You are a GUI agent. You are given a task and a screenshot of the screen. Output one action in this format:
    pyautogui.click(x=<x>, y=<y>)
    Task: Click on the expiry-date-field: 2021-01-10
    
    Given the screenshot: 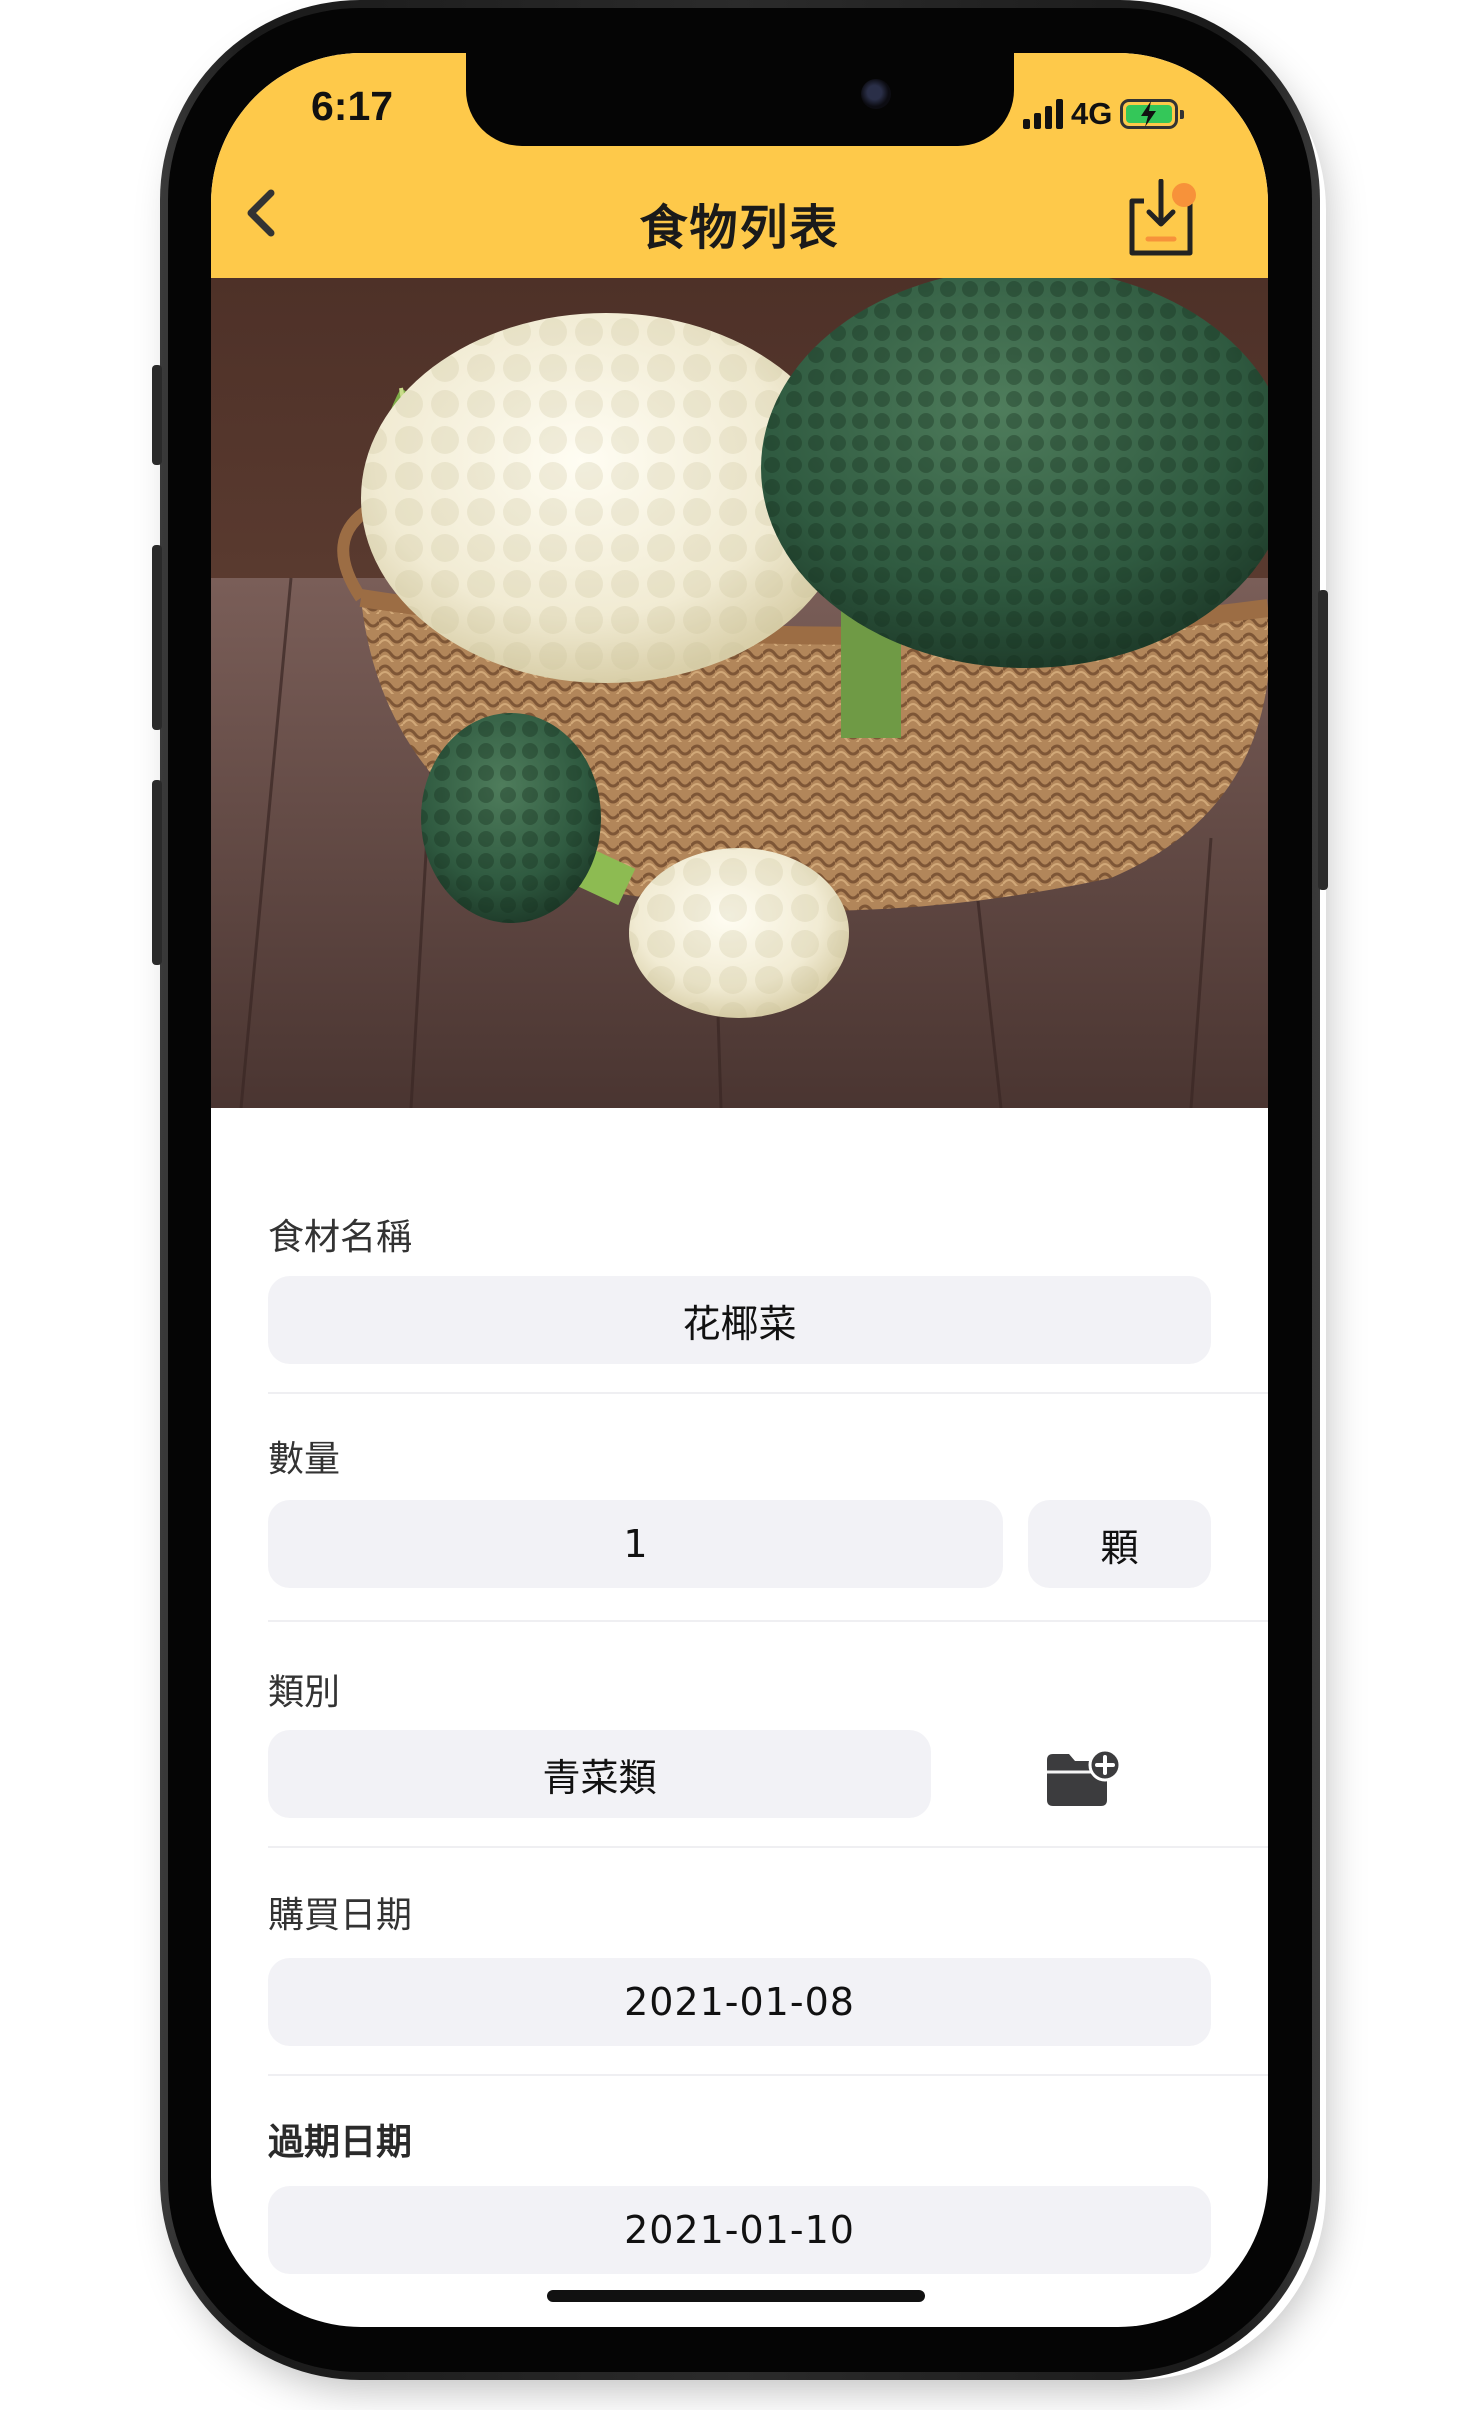 What is the action you would take?
    pyautogui.click(x=739, y=2230)
    